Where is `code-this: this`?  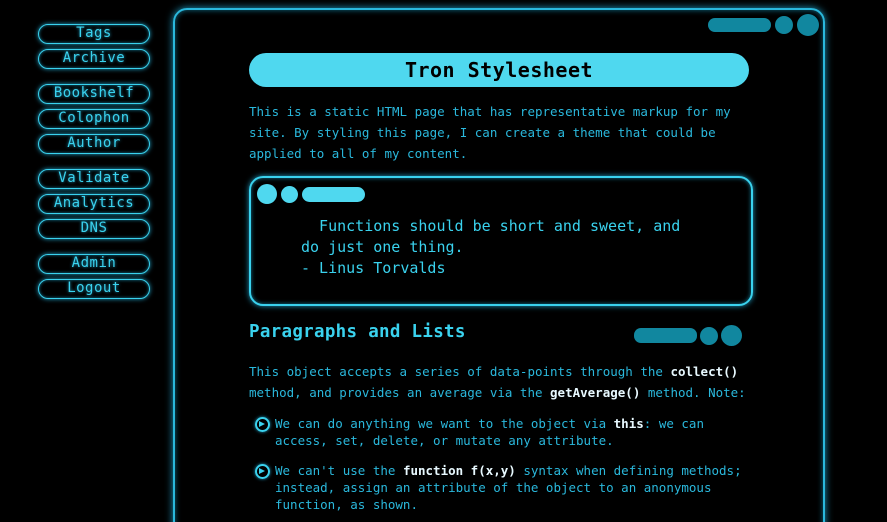 code-this: this is located at coordinates (628, 423).